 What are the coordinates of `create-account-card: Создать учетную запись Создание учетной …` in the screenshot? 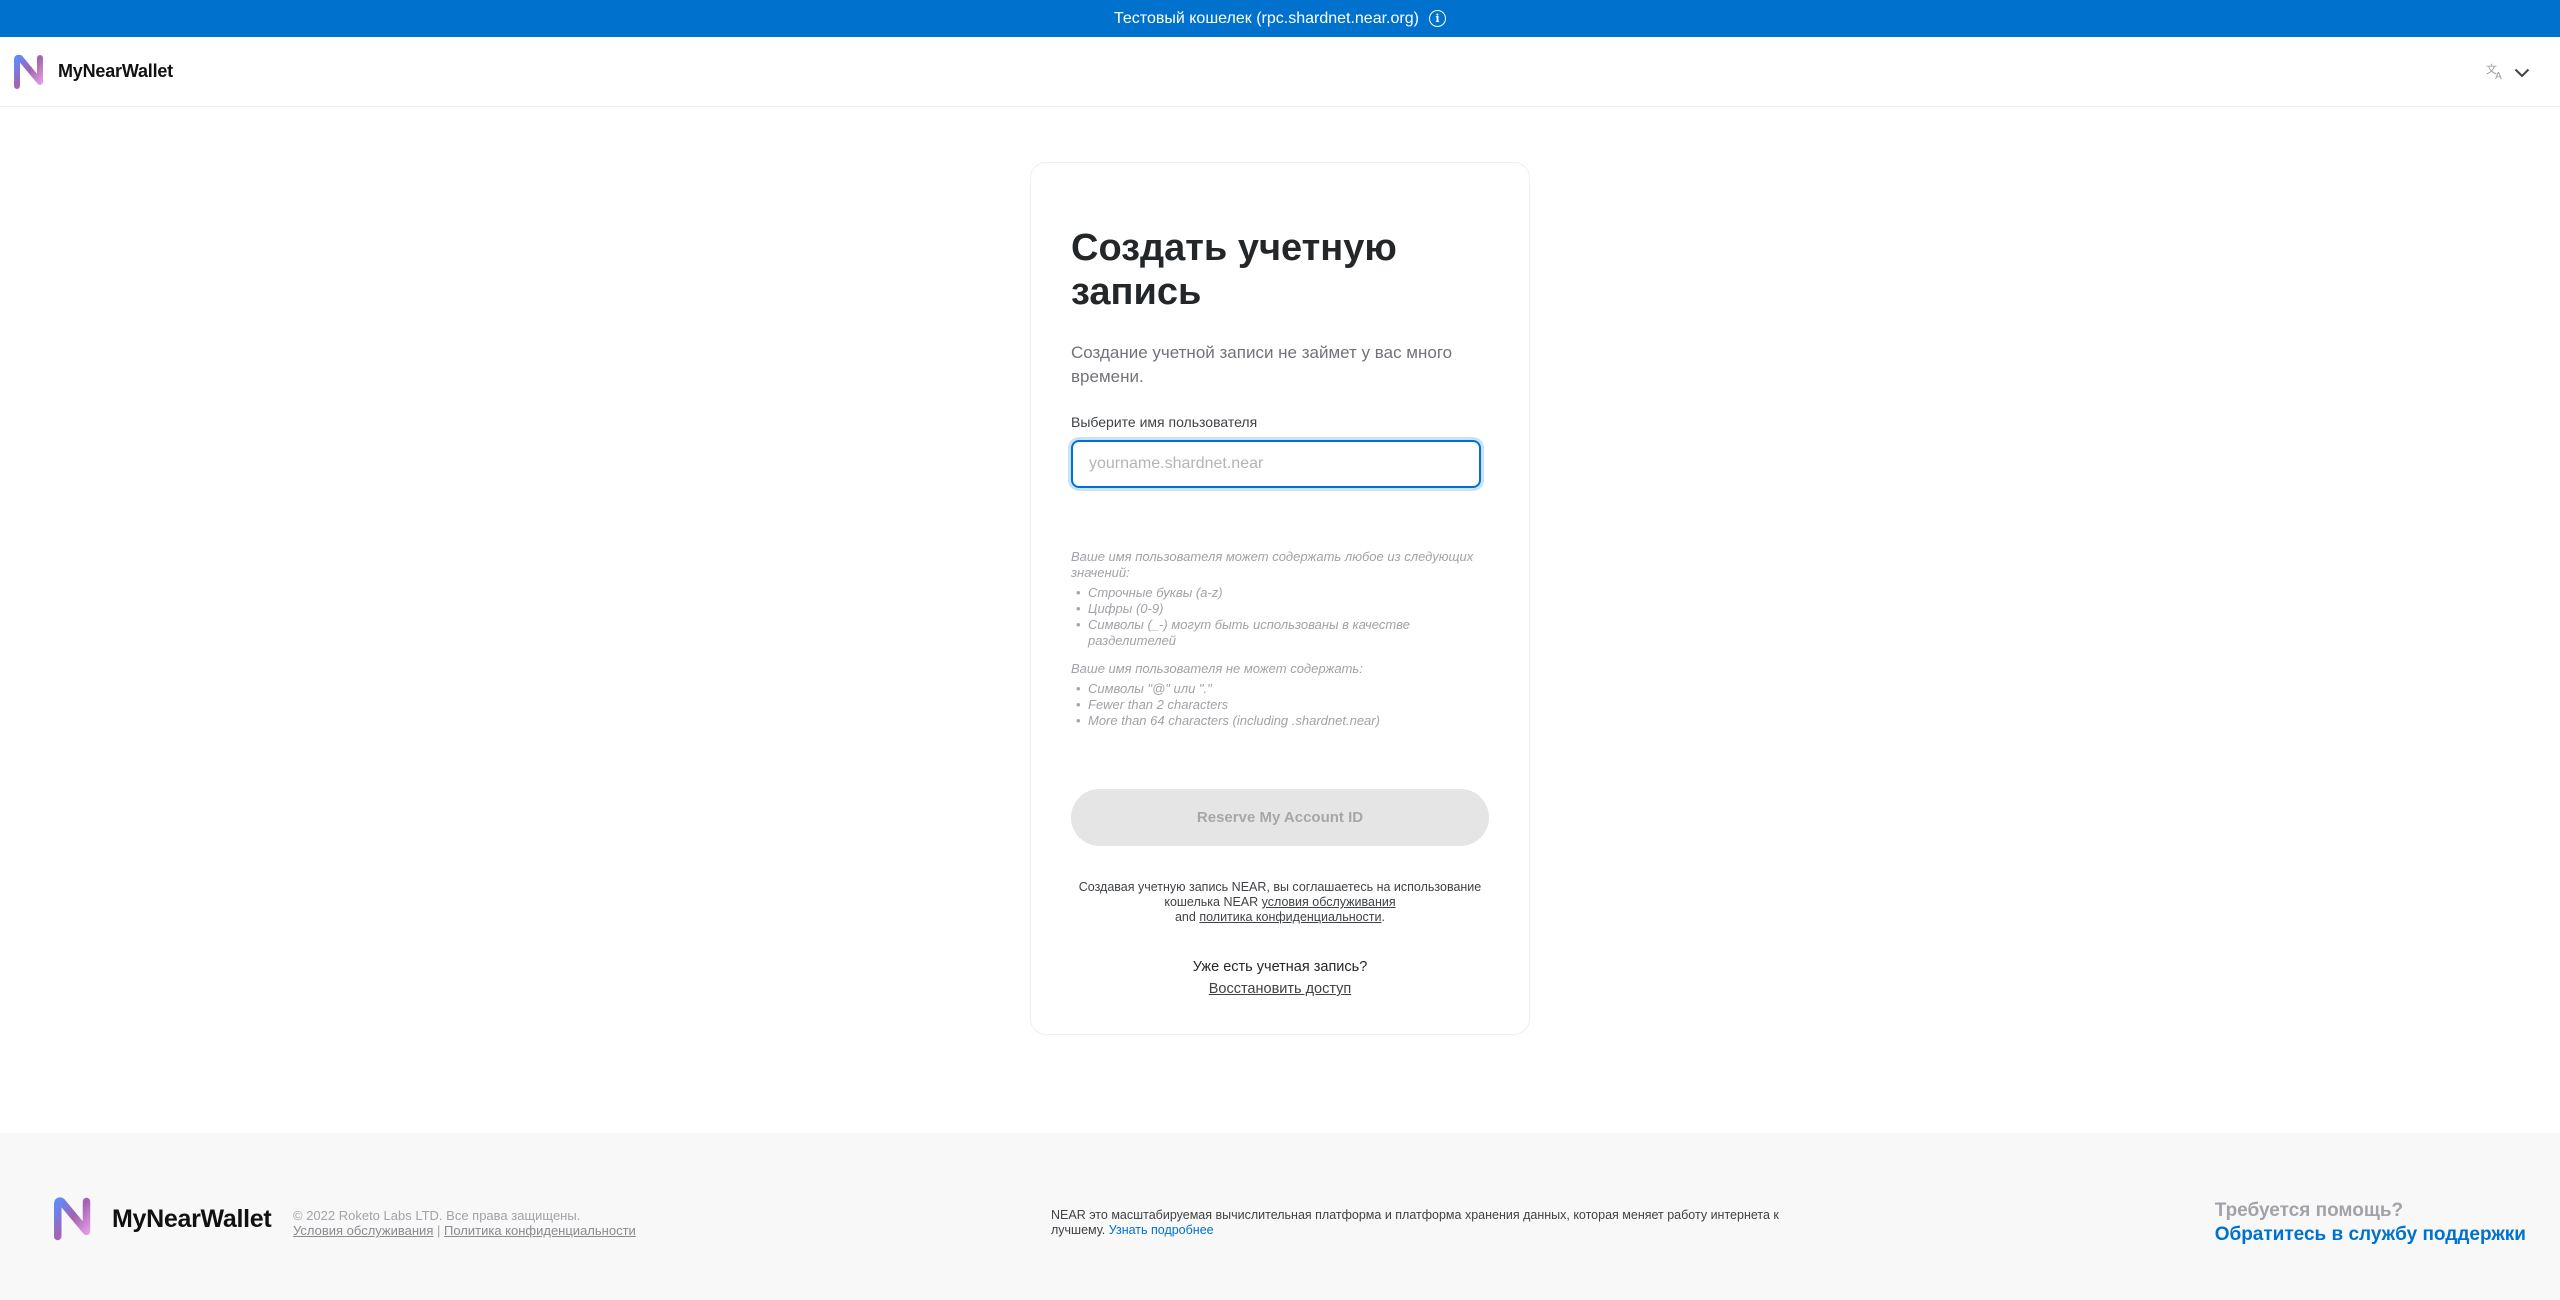 It's located at (1280, 598).